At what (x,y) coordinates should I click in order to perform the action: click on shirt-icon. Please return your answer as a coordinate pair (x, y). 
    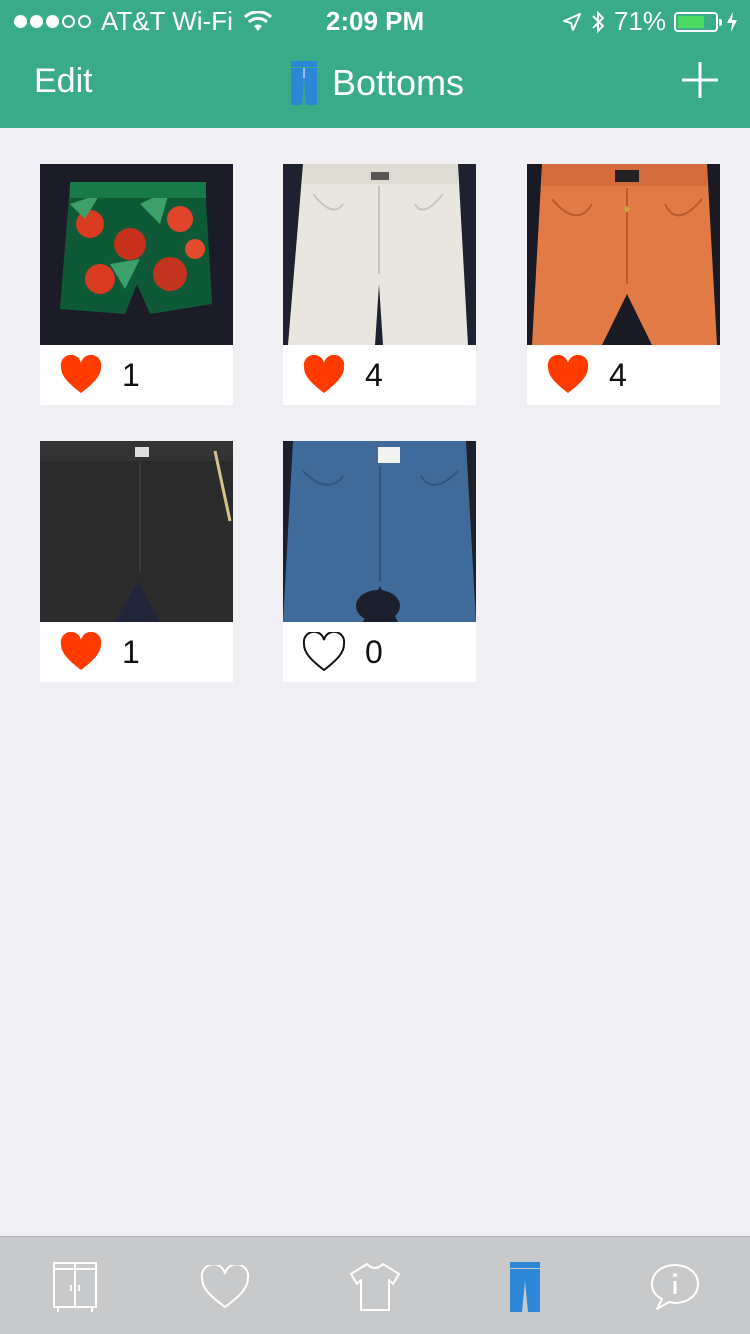
    Looking at the image, I should click on (375, 1287).